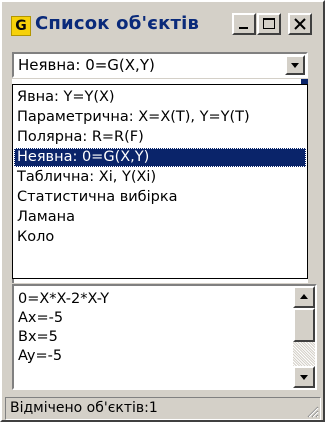  I want to click on detail-line: 0=X*X-2*X-Y, so click(63, 299).